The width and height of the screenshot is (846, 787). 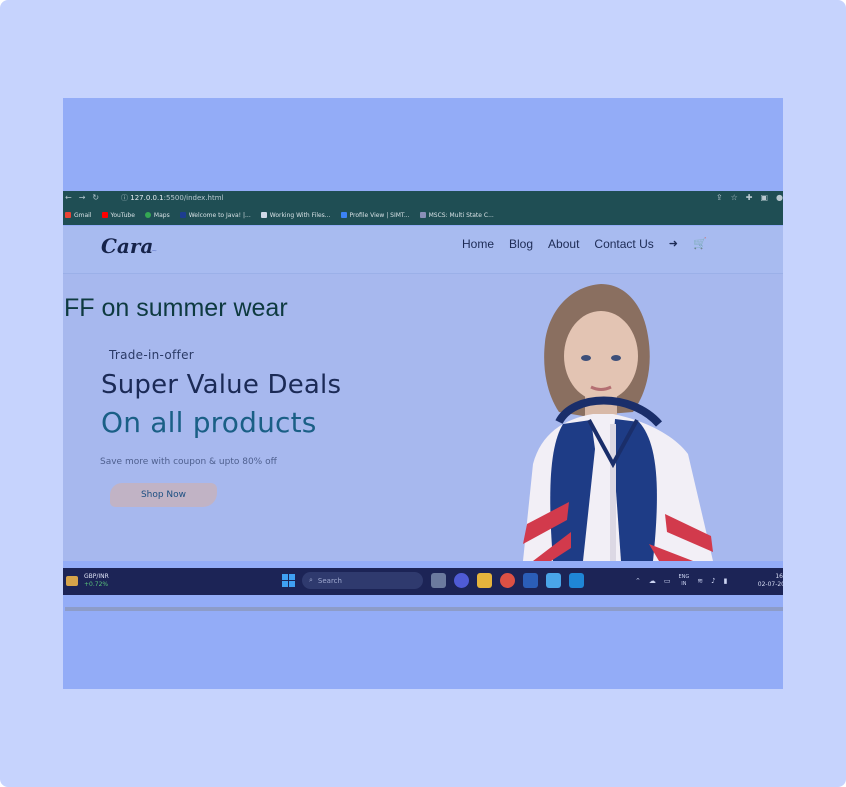 What do you see at coordinates (154, 251) in the screenshot?
I see `logo-flourish: ~` at bounding box center [154, 251].